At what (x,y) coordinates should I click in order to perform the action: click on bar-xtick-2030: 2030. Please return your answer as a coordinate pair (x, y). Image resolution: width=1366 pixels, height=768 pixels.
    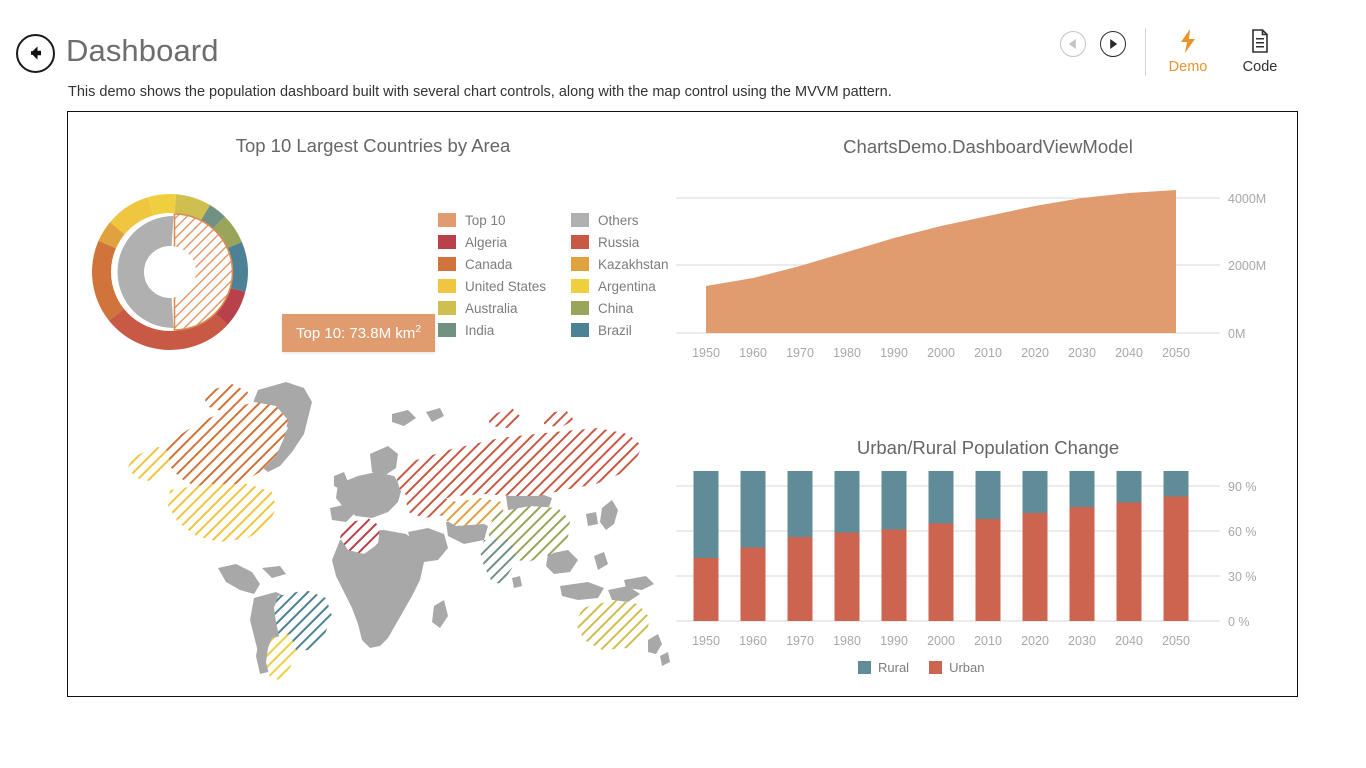
    Looking at the image, I should click on (1082, 641).